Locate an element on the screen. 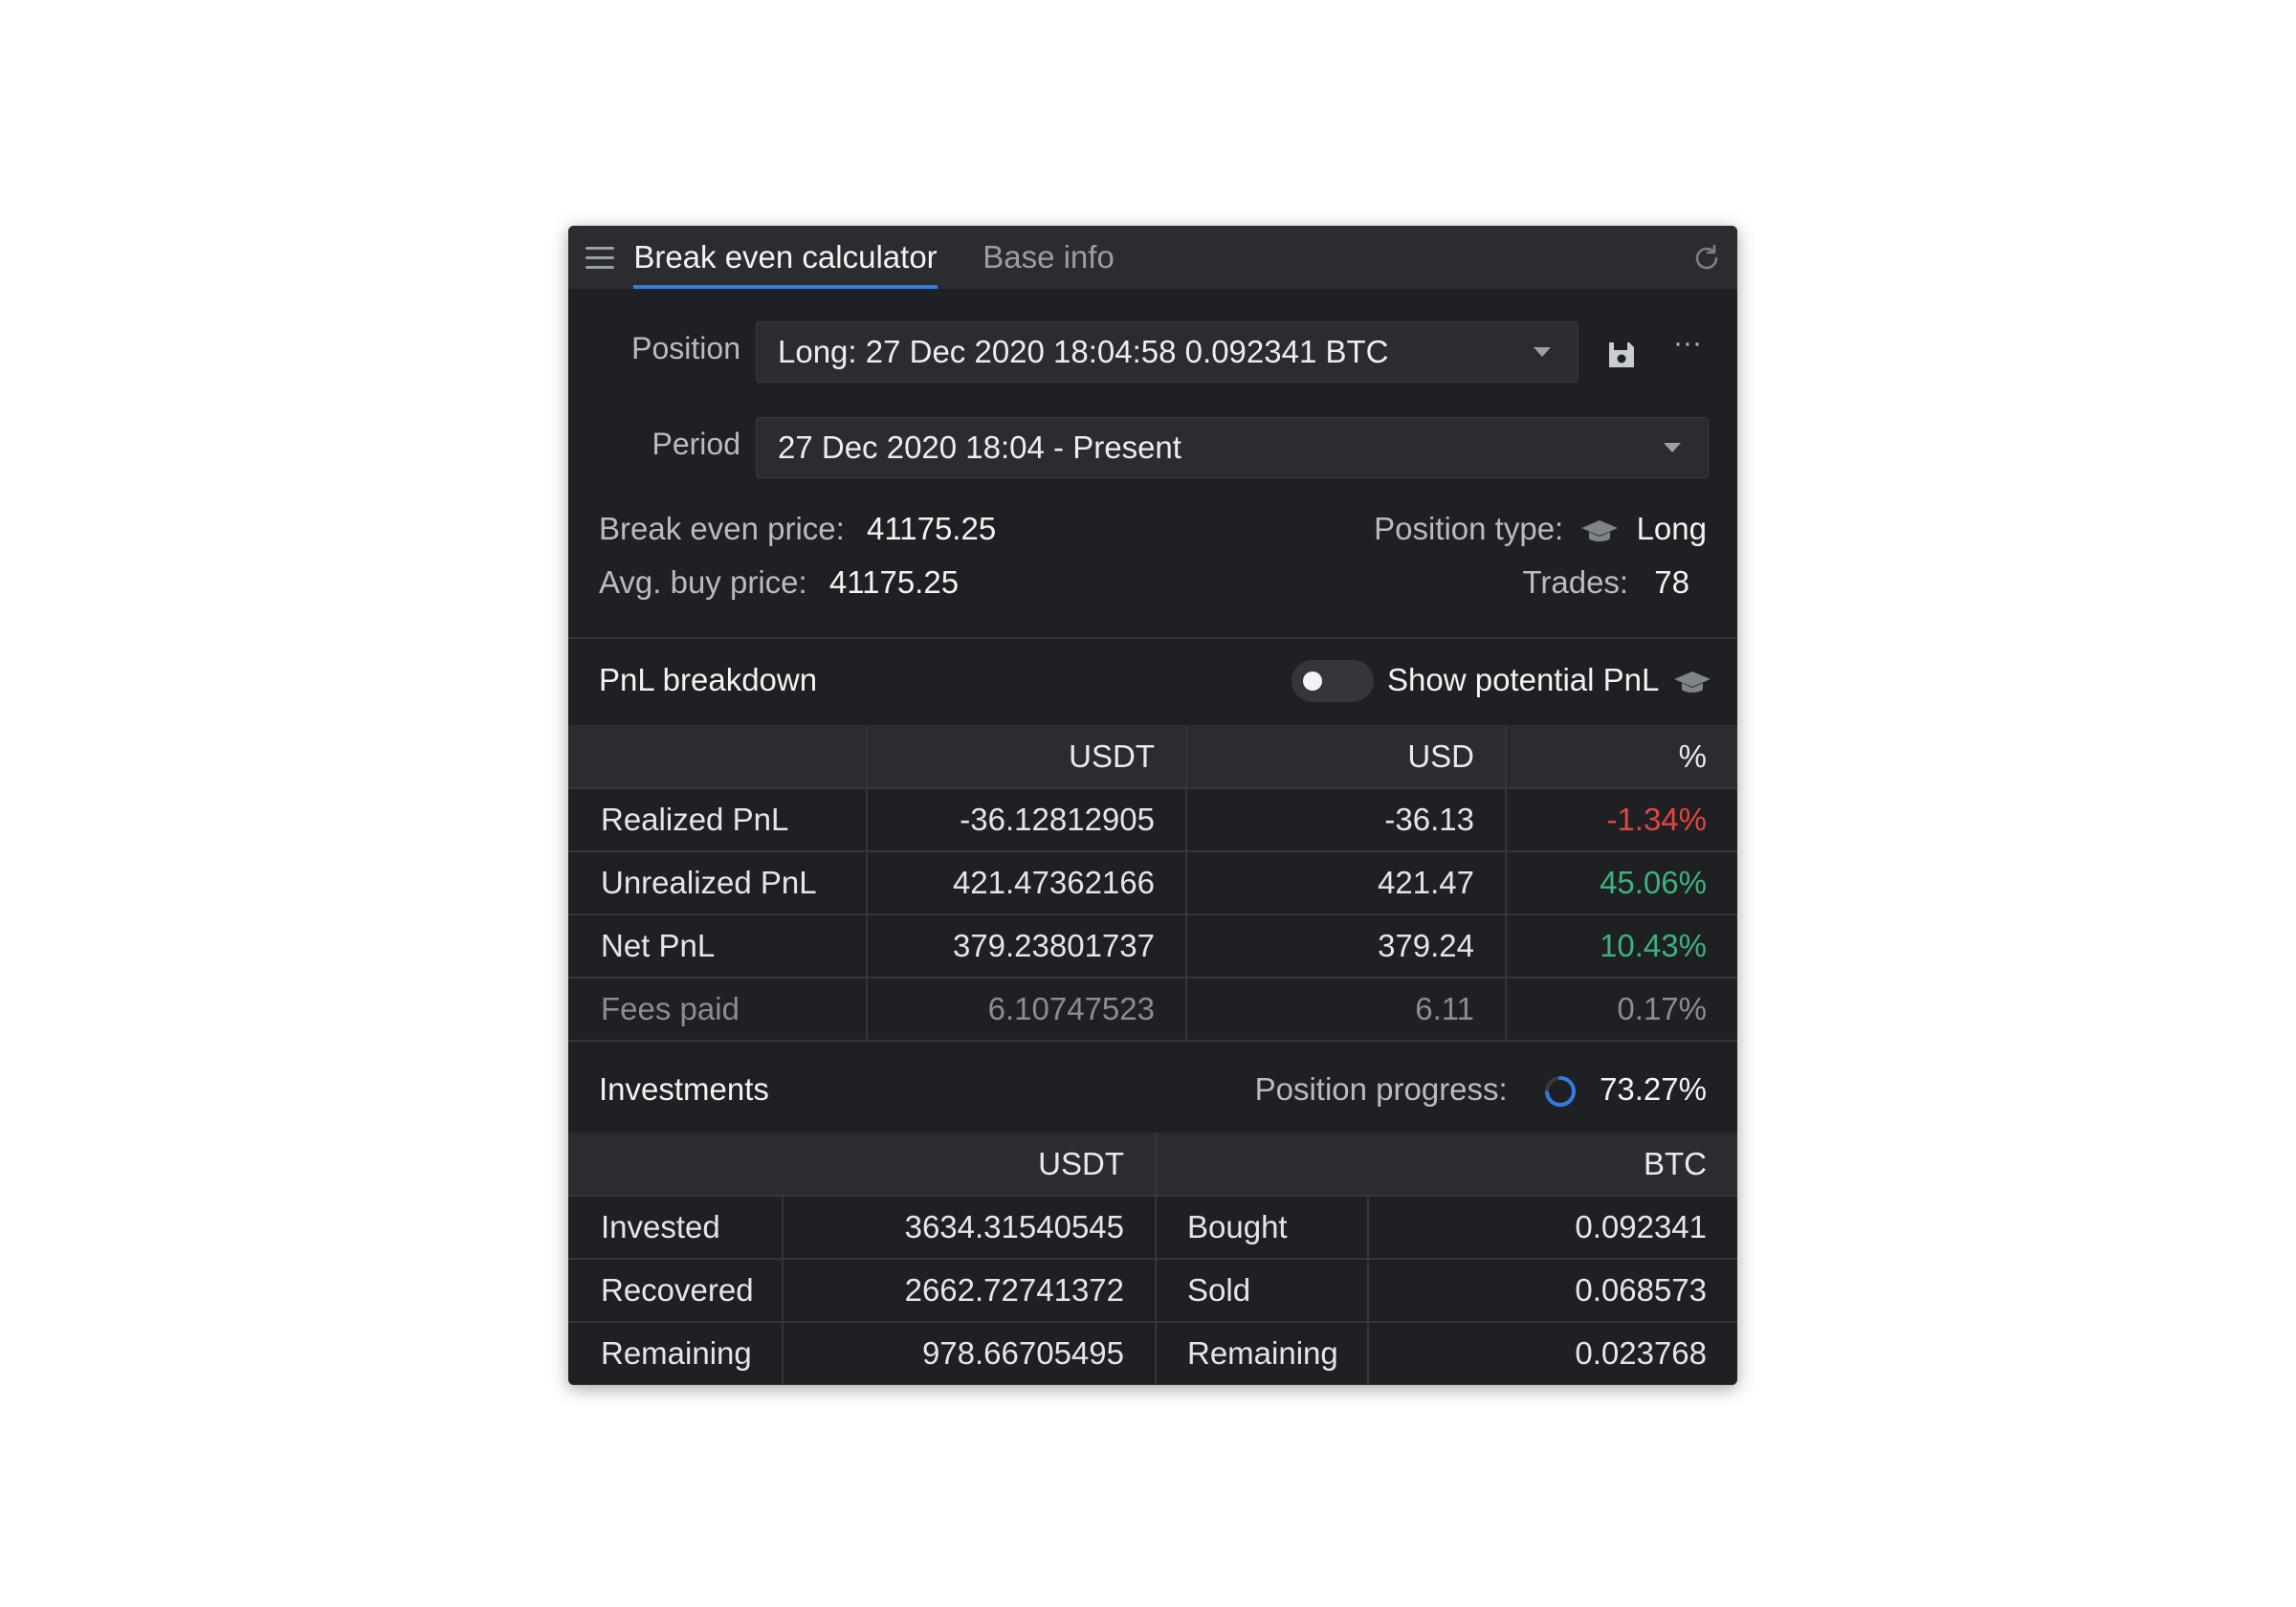 Image resolution: width=2296 pixels, height=1607 pixels. investments-header-btc: BTC is located at coordinates (1446, 1165).